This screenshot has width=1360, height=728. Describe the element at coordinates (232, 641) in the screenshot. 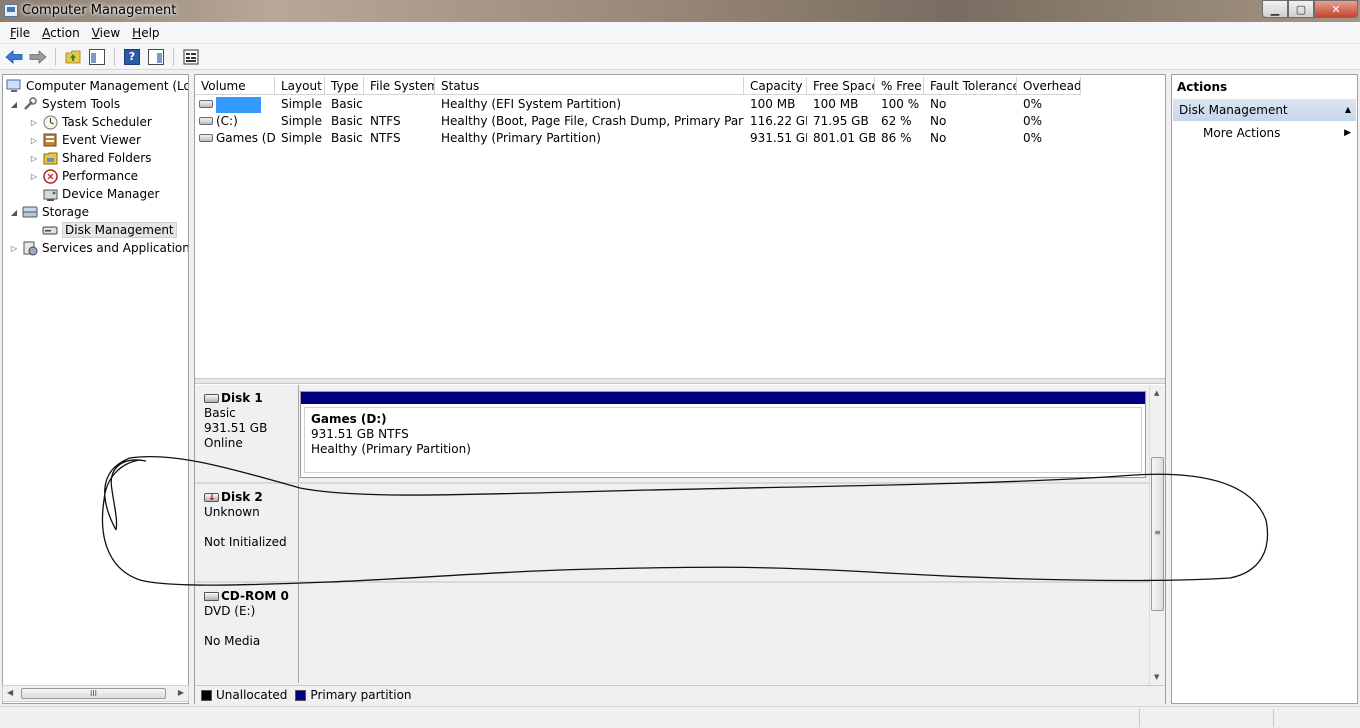

I see `disk-status: No Media` at that location.